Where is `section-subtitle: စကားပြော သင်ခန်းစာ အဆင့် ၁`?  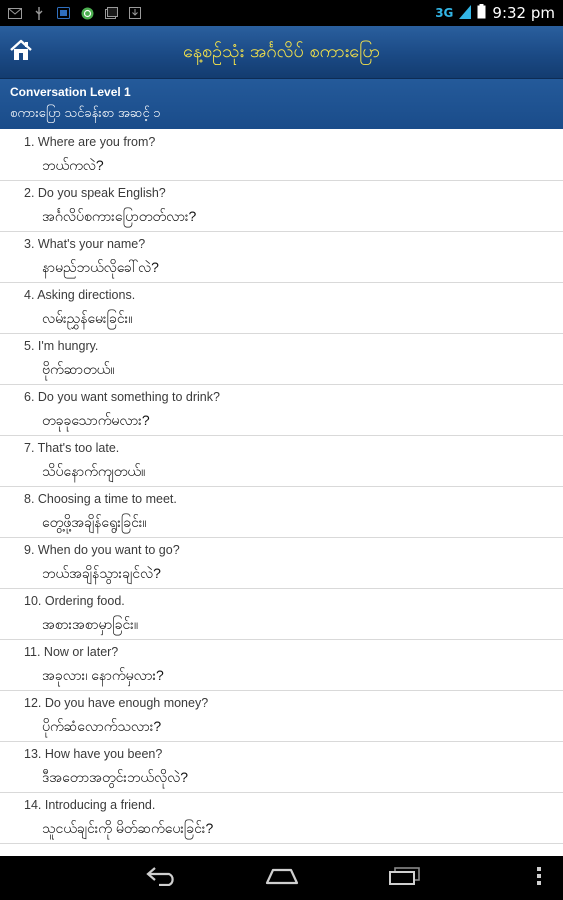
section-subtitle: စကားပြော သင်ခန်းစာ အဆင့် ၁ is located at coordinates (85, 112).